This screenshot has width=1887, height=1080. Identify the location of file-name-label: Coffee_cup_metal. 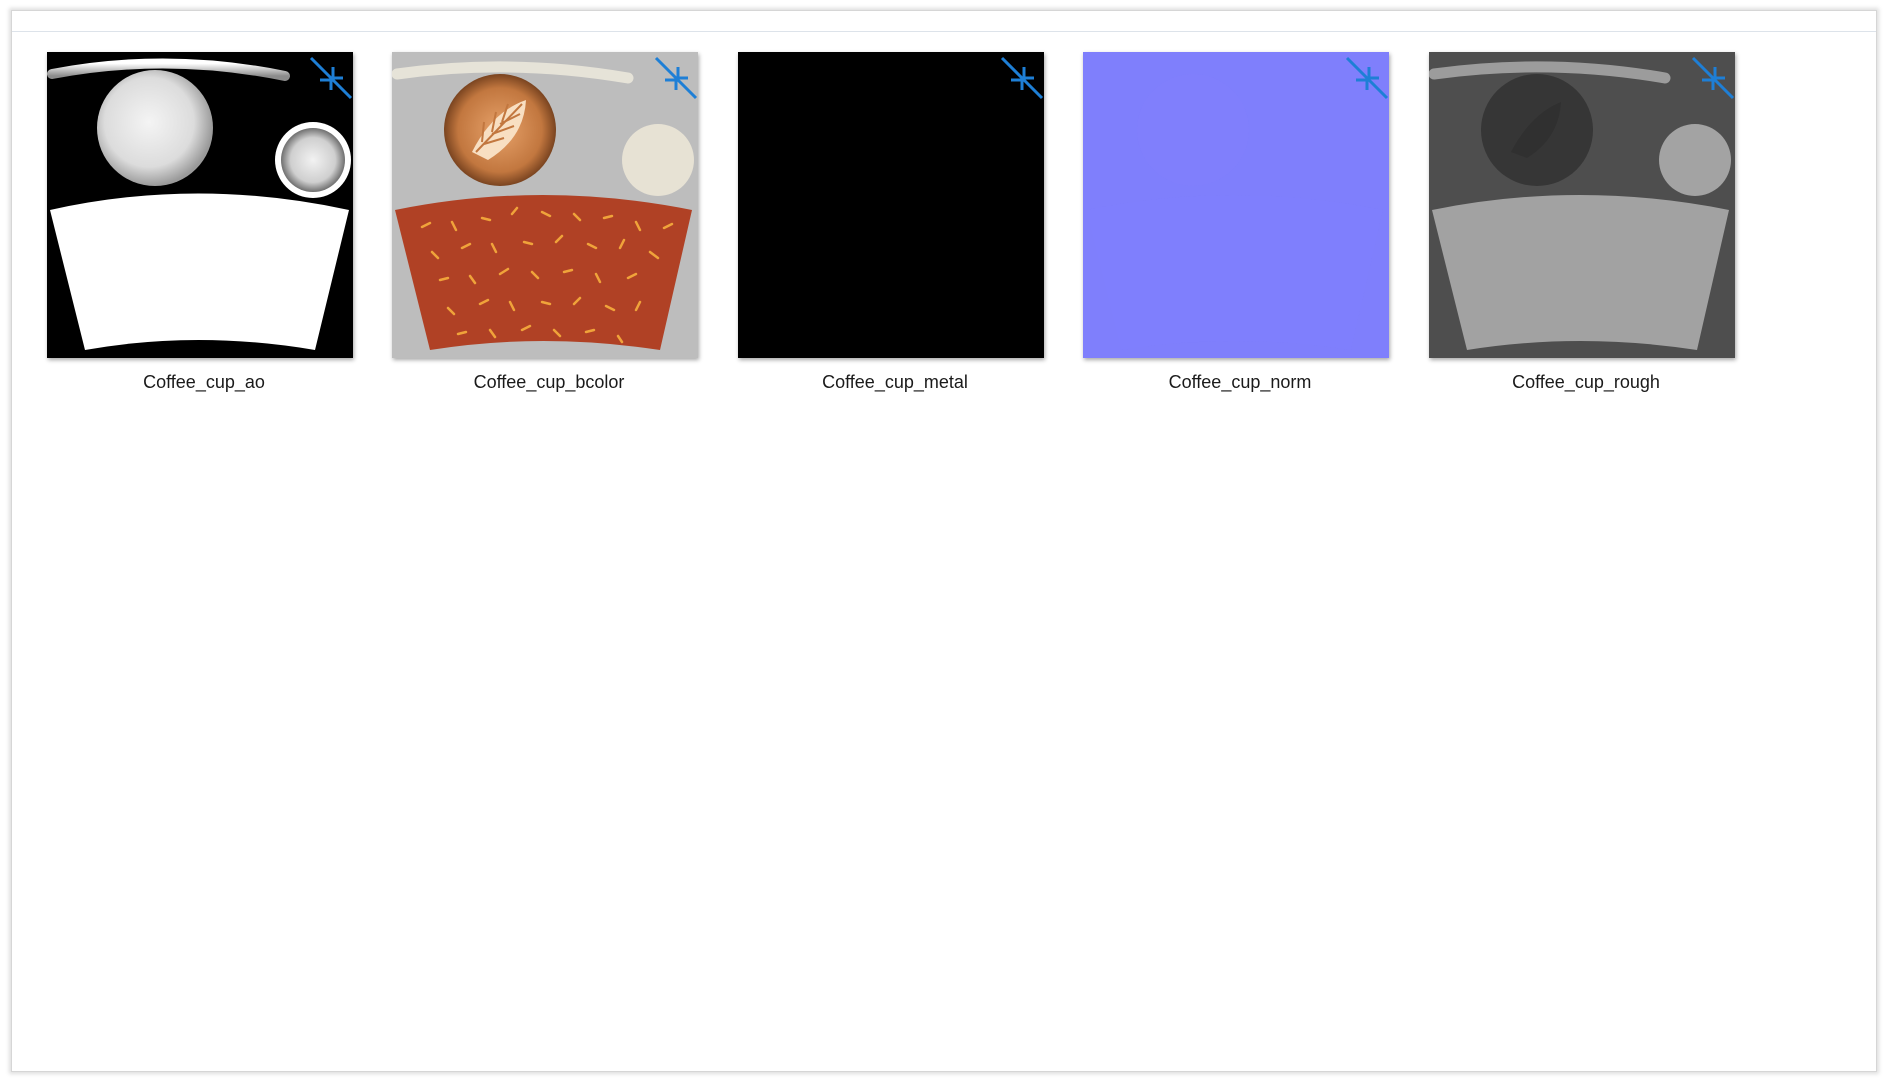
(895, 382).